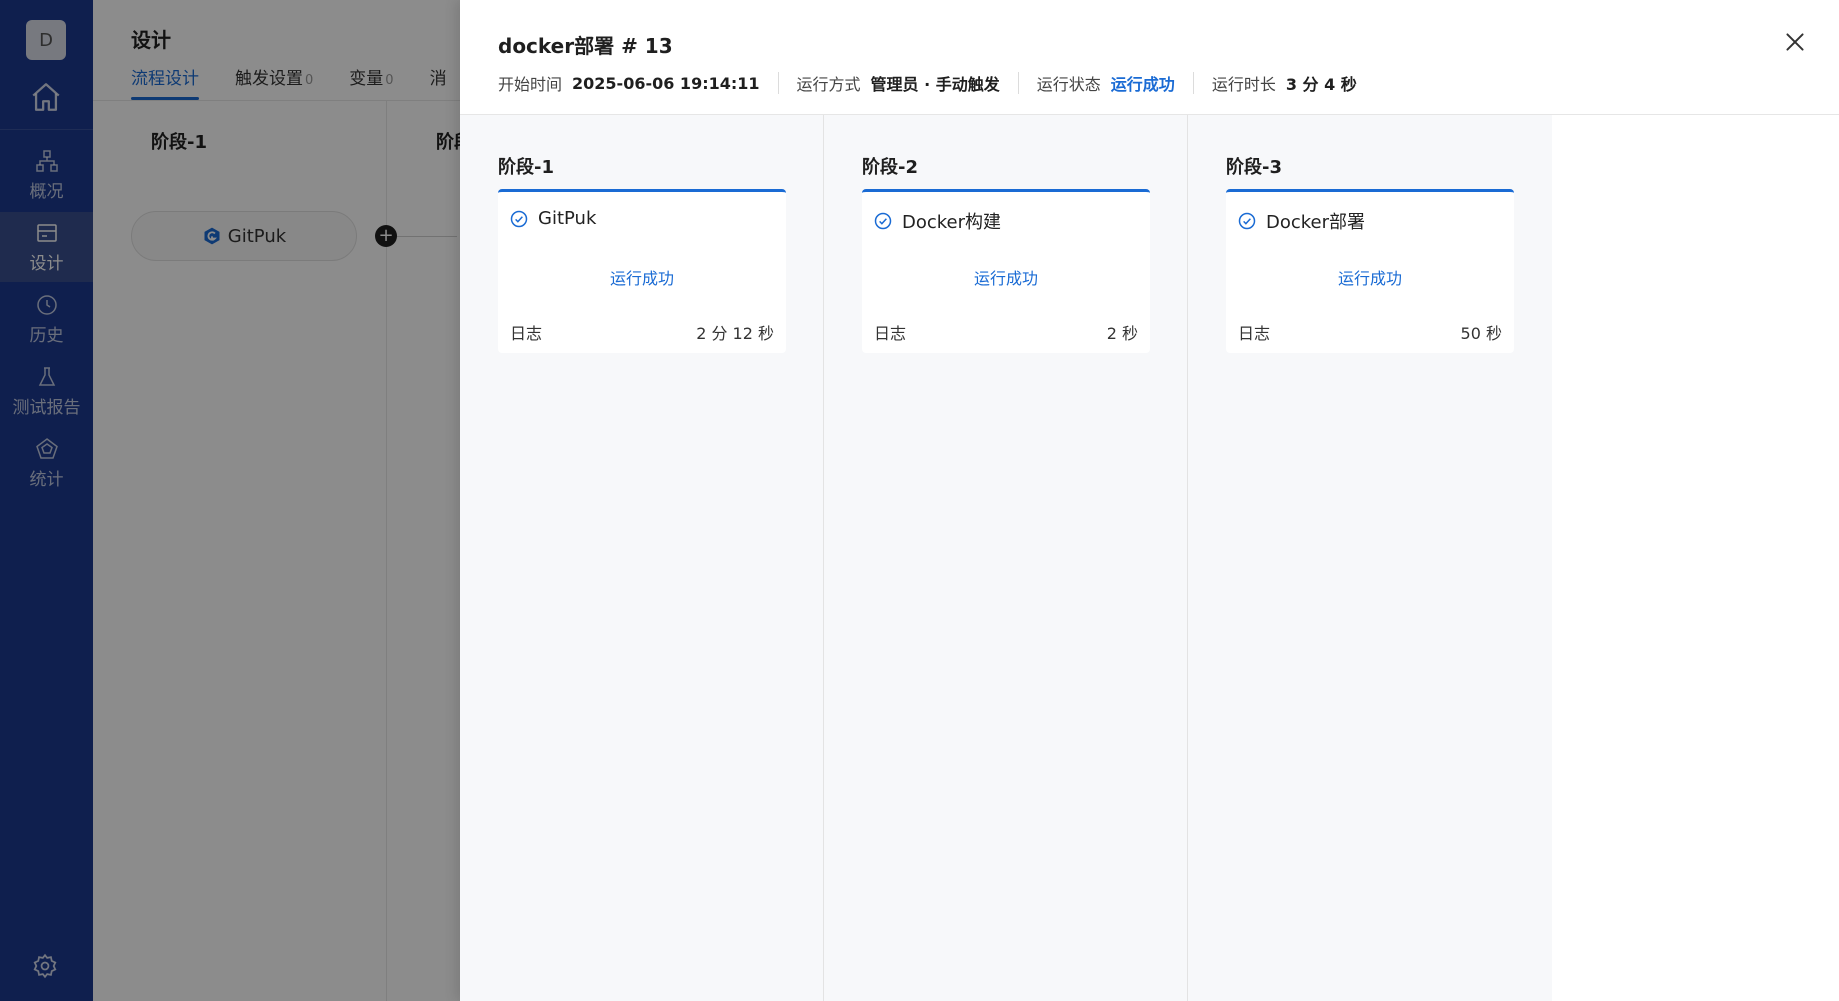 The width and height of the screenshot is (1839, 1001). Describe the element at coordinates (1481, 333) in the screenshot. I see `task-duration: 50 秒` at that location.